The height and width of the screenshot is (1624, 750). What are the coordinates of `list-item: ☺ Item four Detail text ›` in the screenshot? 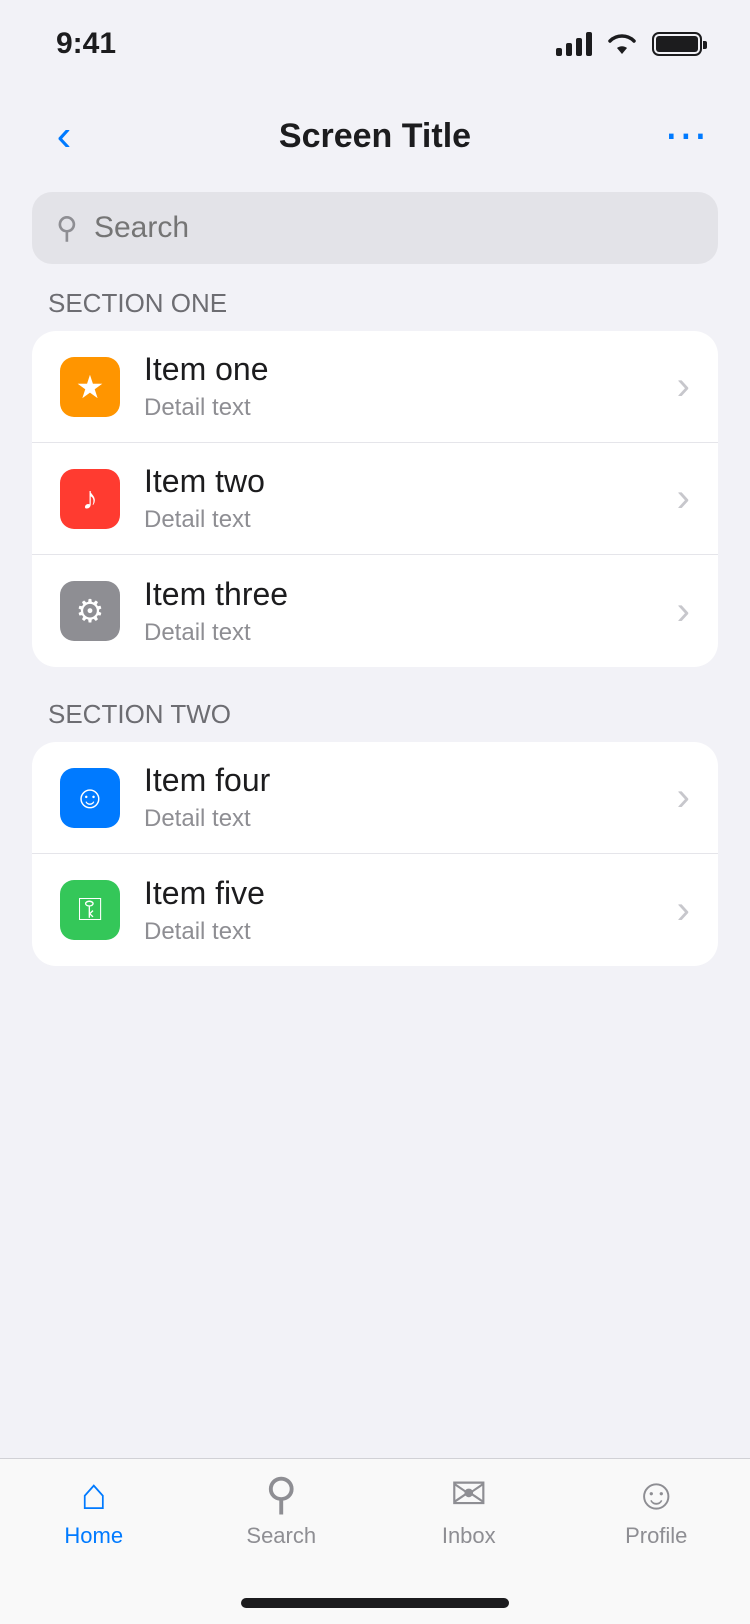 It's located at (375, 798).